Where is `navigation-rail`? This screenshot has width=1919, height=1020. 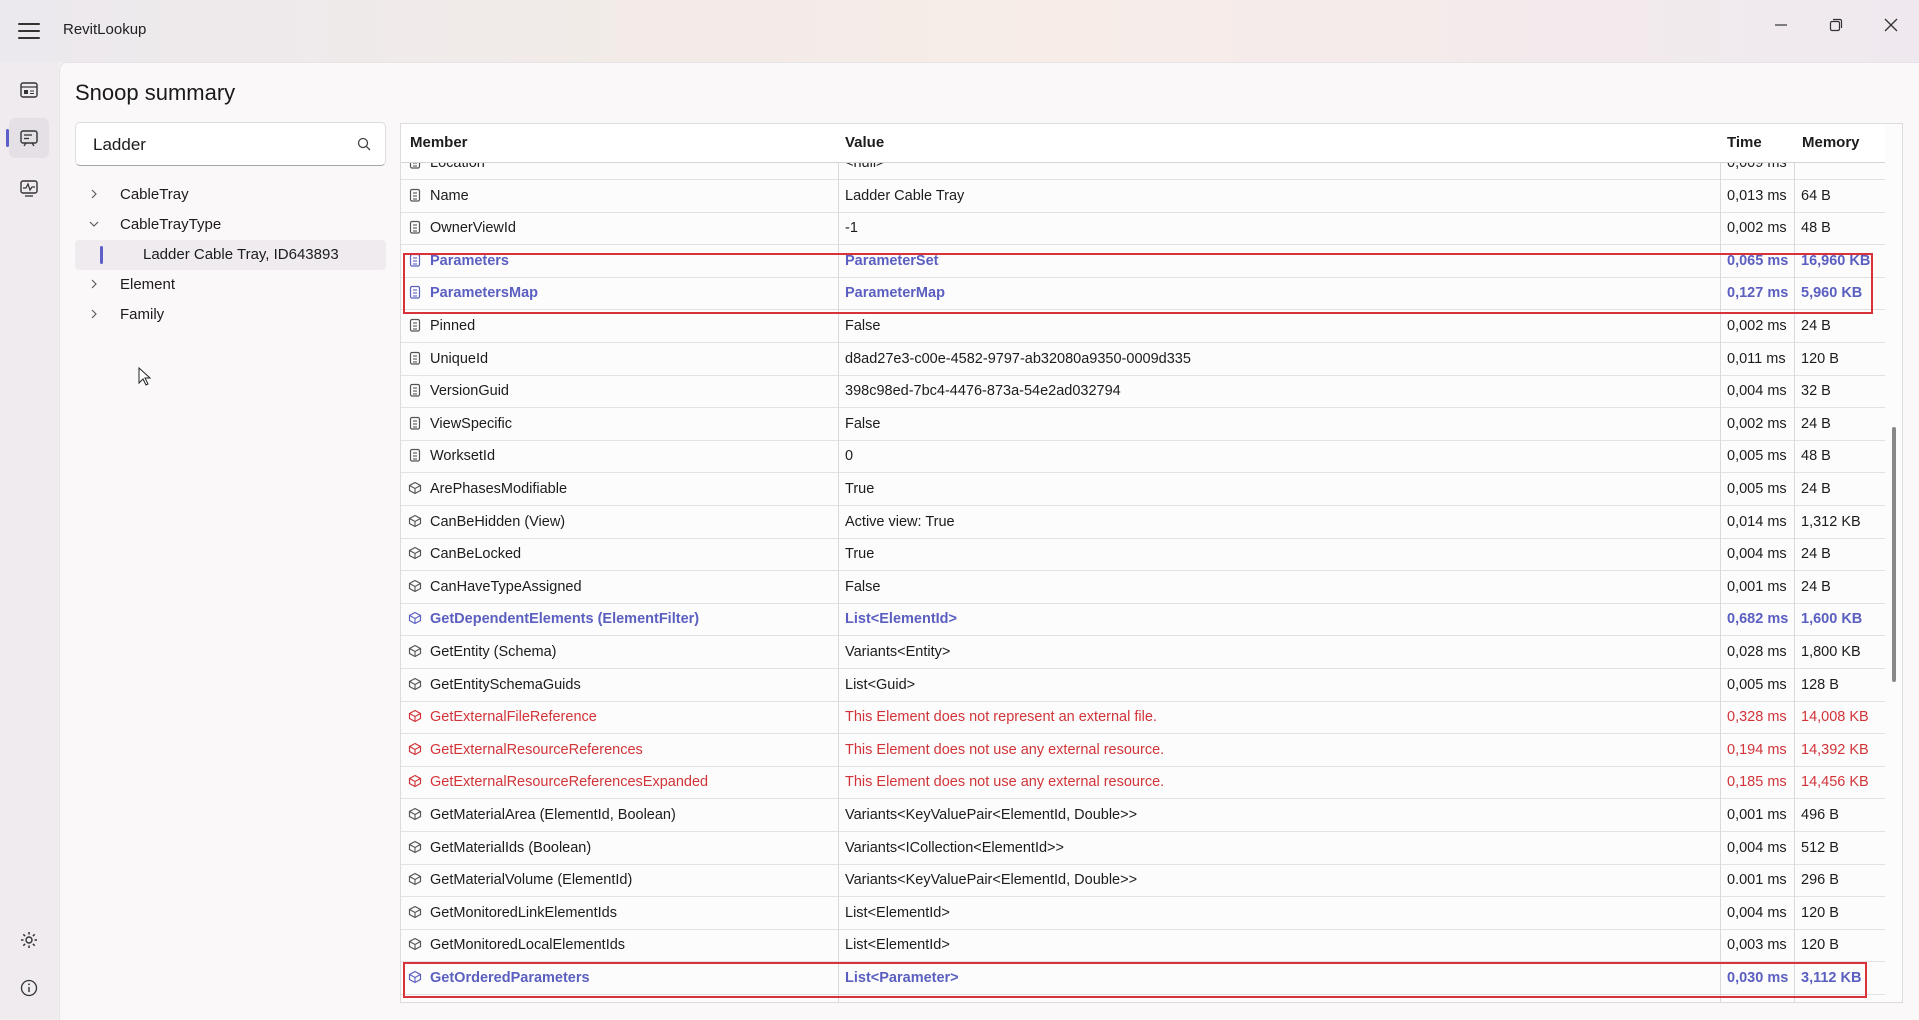 navigation-rail is located at coordinates (29, 540).